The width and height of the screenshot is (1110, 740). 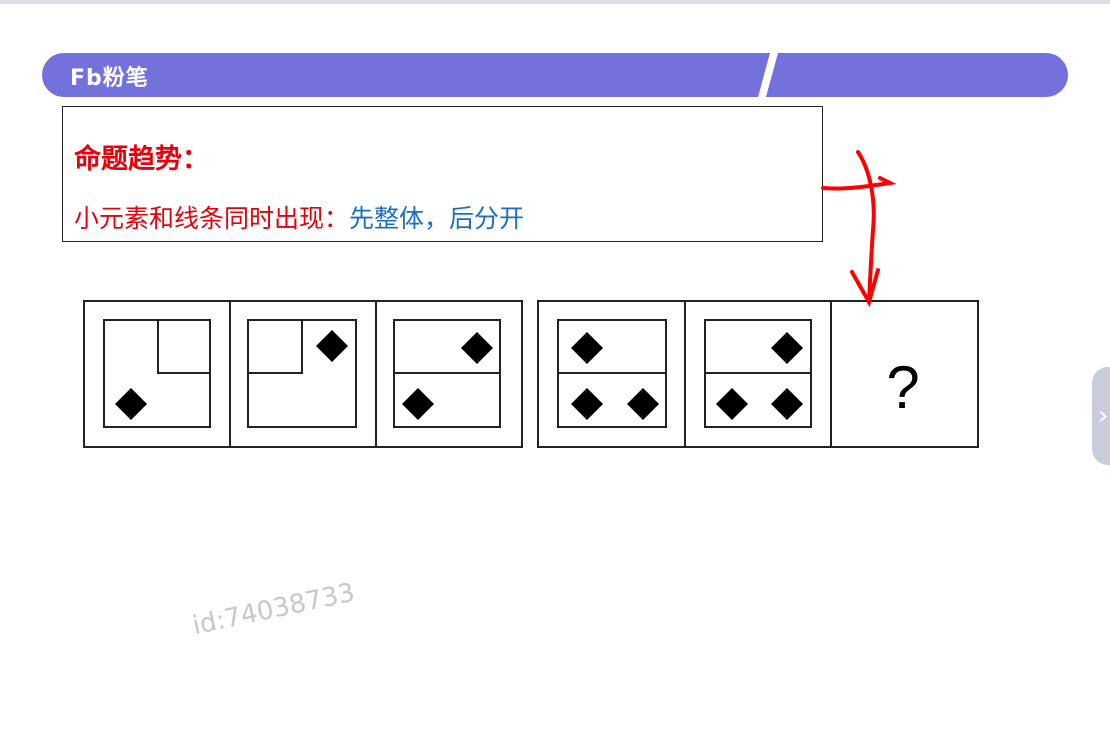 What do you see at coordinates (859, 229) in the screenshot?
I see `red-arrow-annotation` at bounding box center [859, 229].